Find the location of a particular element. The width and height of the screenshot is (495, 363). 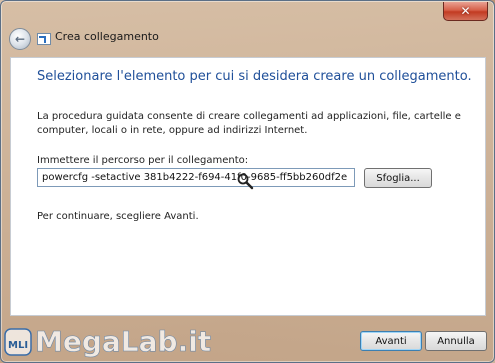

close-icon: ✕ is located at coordinates (465, 11).